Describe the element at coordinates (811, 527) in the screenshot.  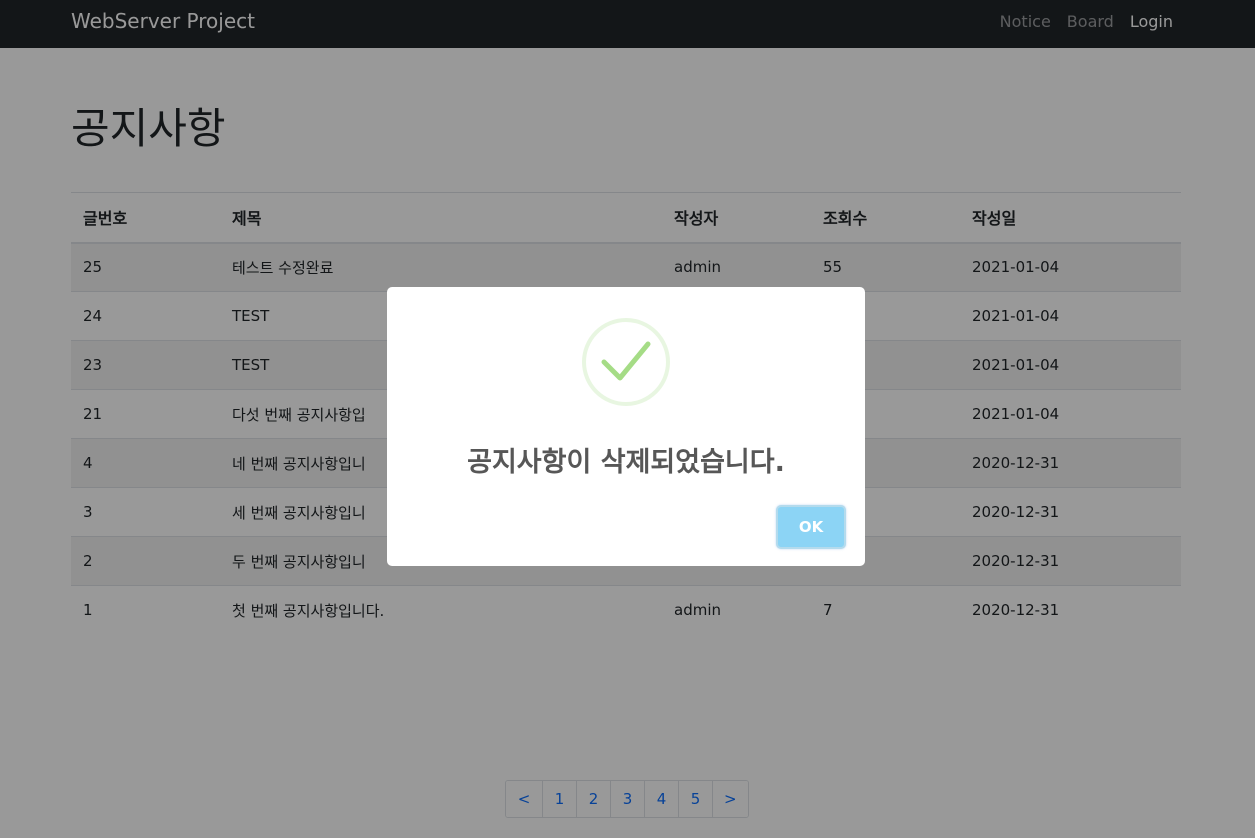
I see `ok-button: OK` at that location.